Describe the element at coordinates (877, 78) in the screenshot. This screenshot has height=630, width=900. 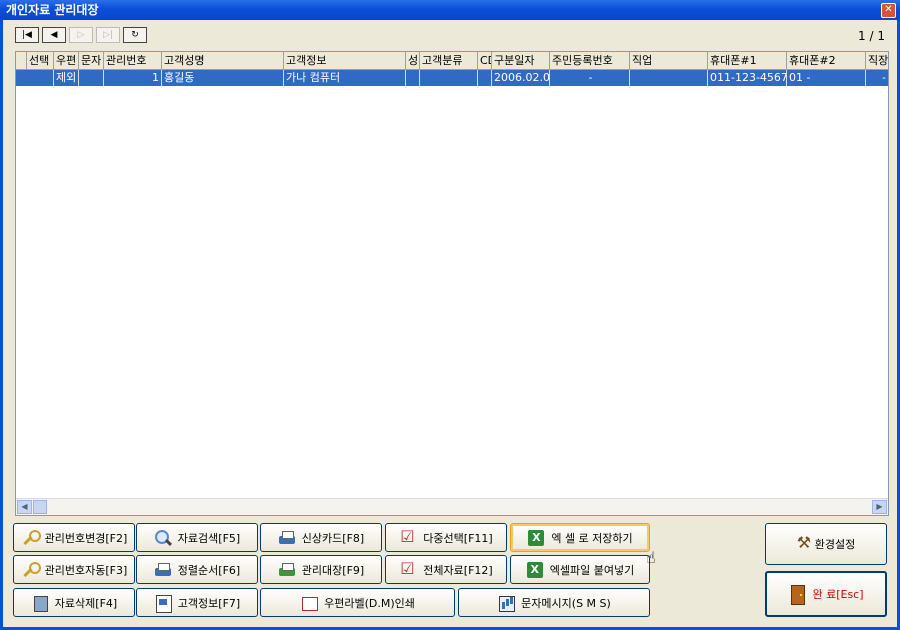
I see `cell-work: -` at that location.